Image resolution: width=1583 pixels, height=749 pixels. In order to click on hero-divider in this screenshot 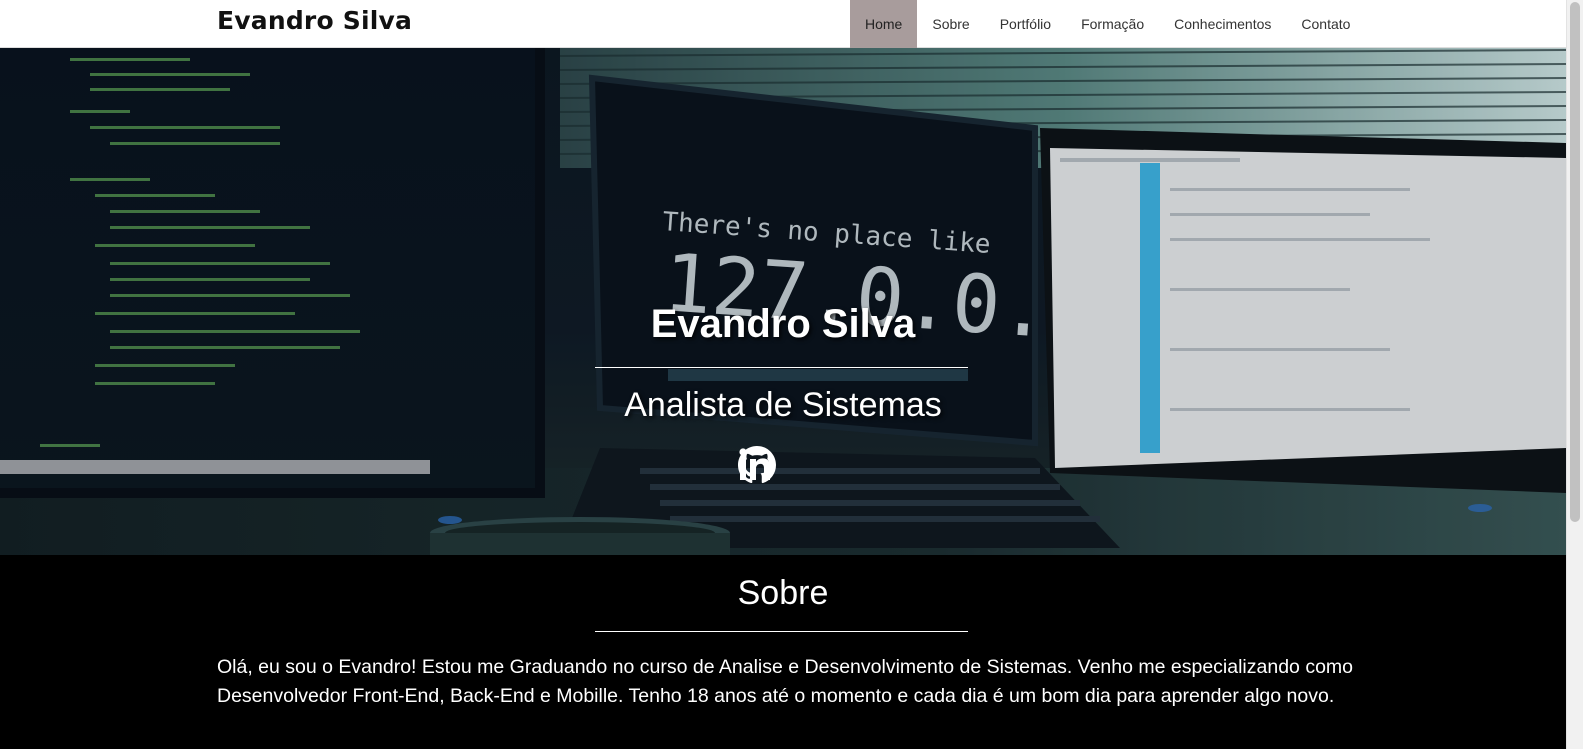, I will do `click(781, 367)`.